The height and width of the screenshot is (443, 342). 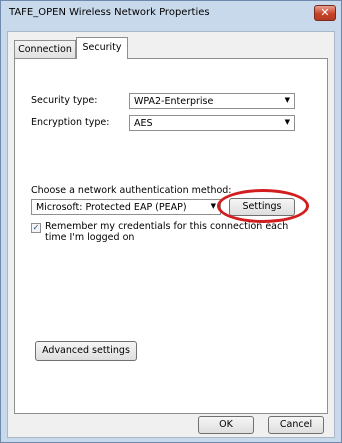 I want to click on remember-credentials-checkbox: ✓, so click(x=36, y=228).